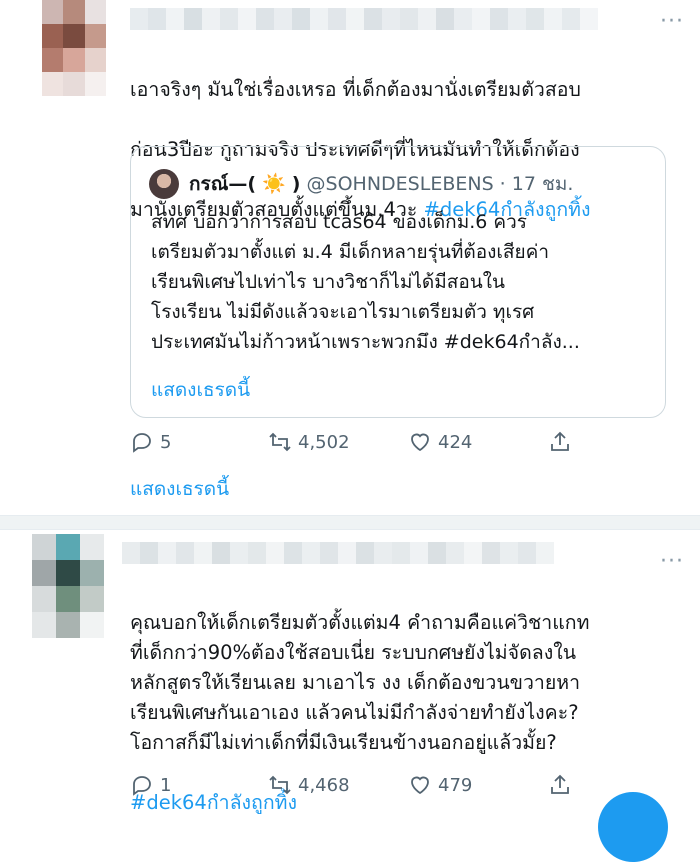 The image size is (700, 862). I want to click on action-bar: 5 4,502 424, so click(355, 445).